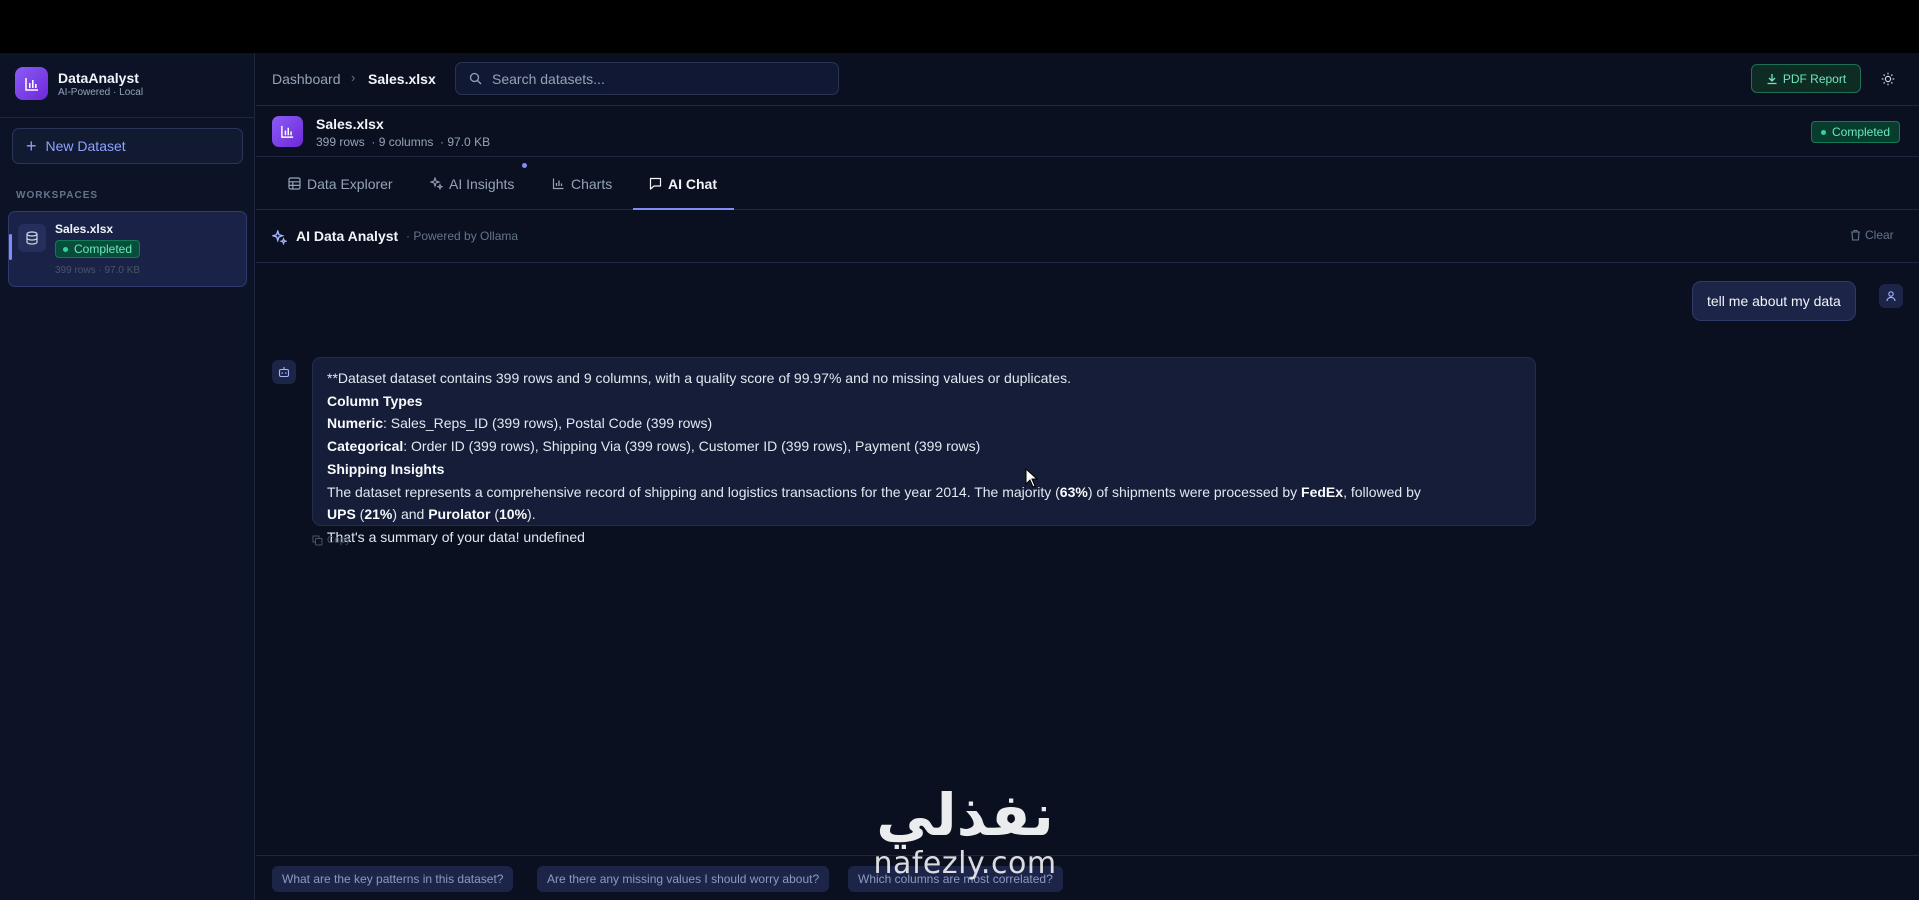 The image size is (1919, 900). What do you see at coordinates (462, 236) in the screenshot?
I see `chat-powered-by: · Powered by Ollama` at bounding box center [462, 236].